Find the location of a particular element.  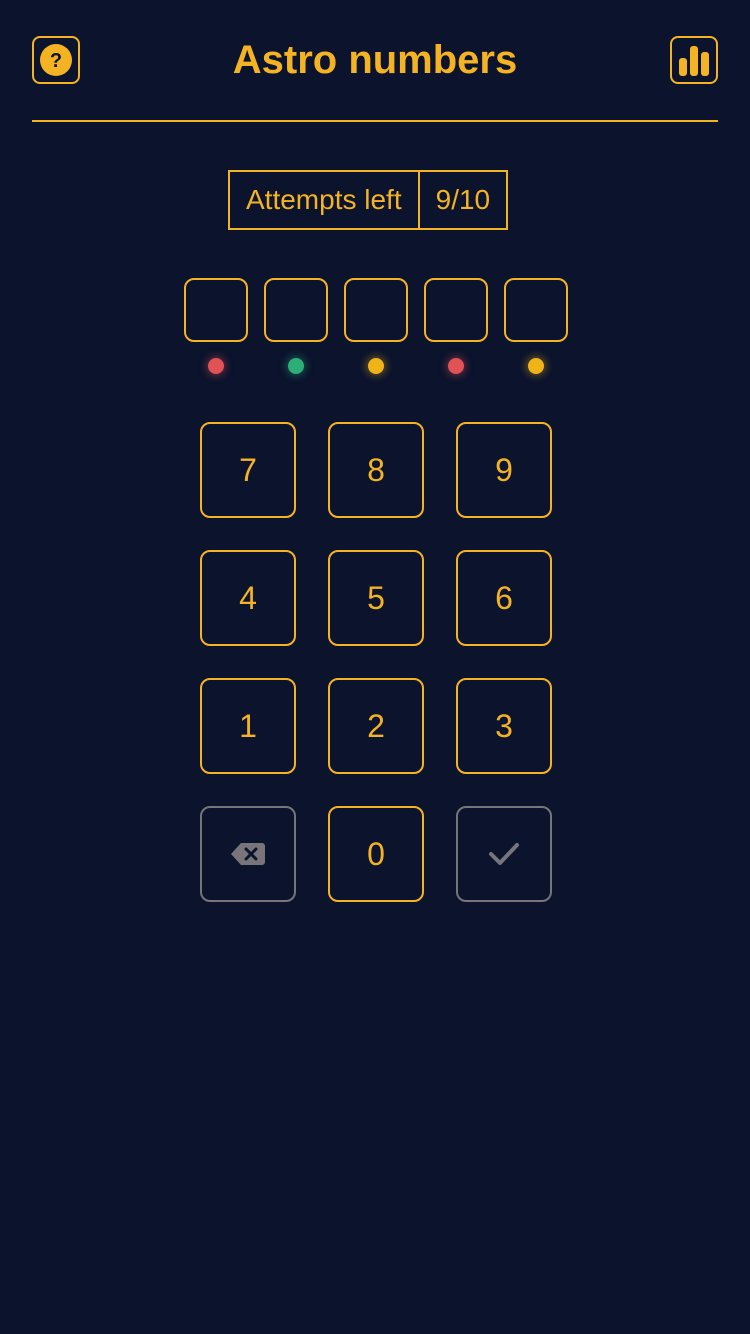

attempts-label: Attempts left is located at coordinates (325, 200).